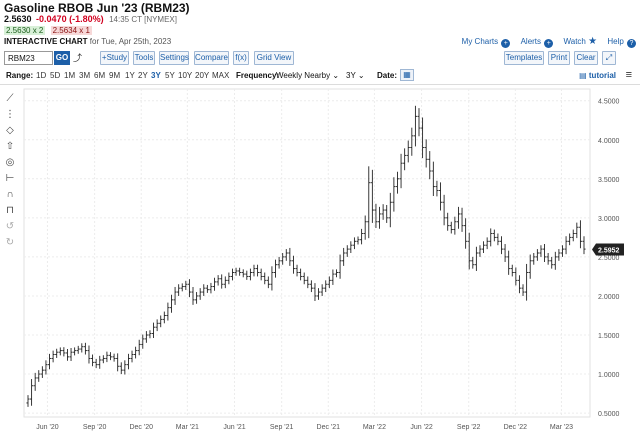 The width and height of the screenshot is (640, 446). I want to click on x-tick-label: Jun '22, so click(421, 427).